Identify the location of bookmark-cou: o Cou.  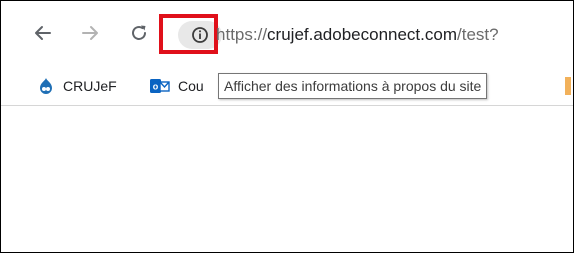
(177, 86).